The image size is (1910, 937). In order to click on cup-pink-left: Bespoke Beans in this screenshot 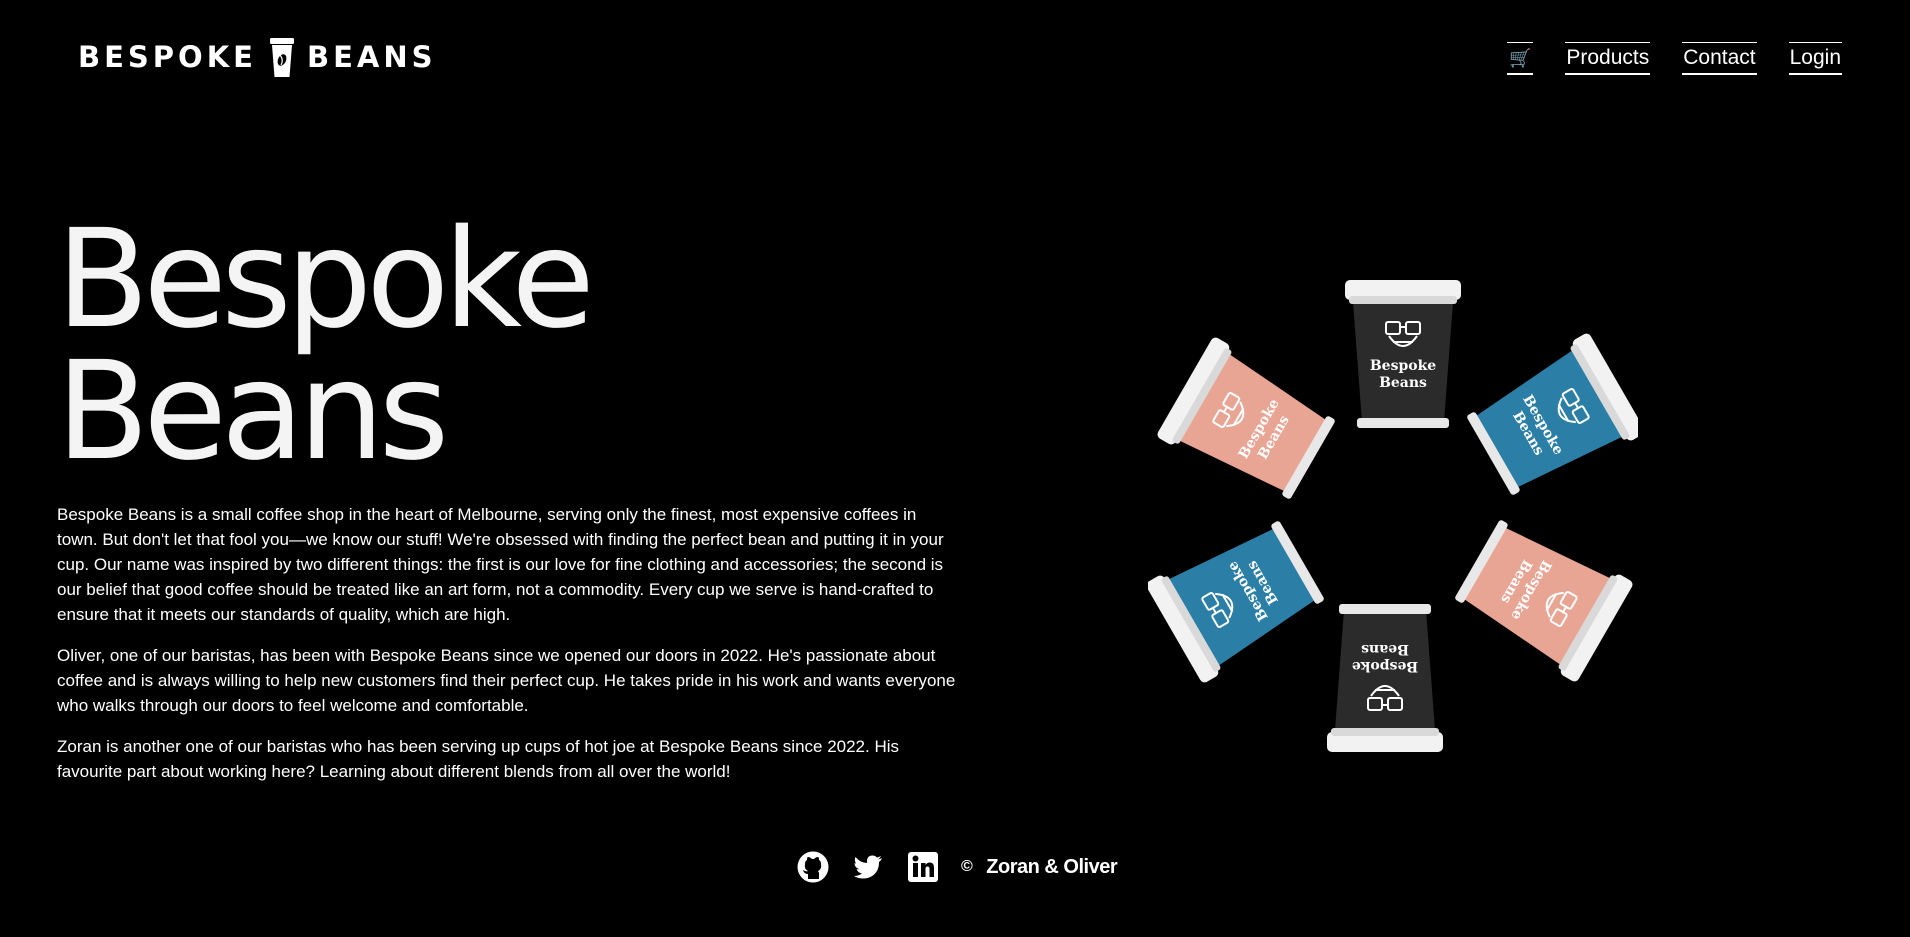, I will do `click(1246, 418)`.